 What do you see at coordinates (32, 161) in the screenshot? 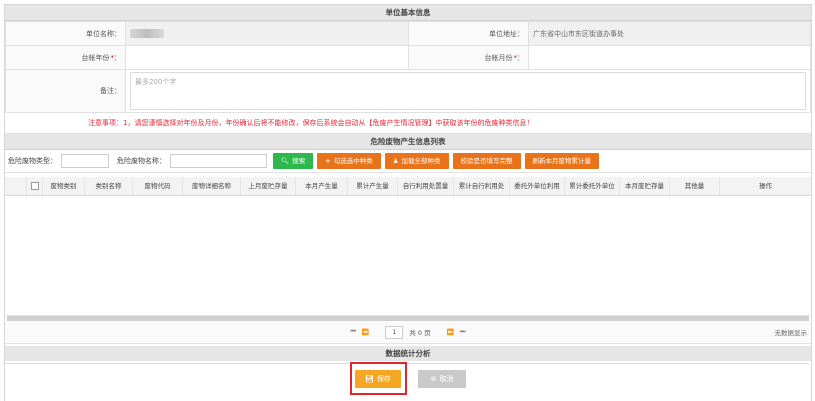
I see `filter-type-label: 危险废物类型：` at bounding box center [32, 161].